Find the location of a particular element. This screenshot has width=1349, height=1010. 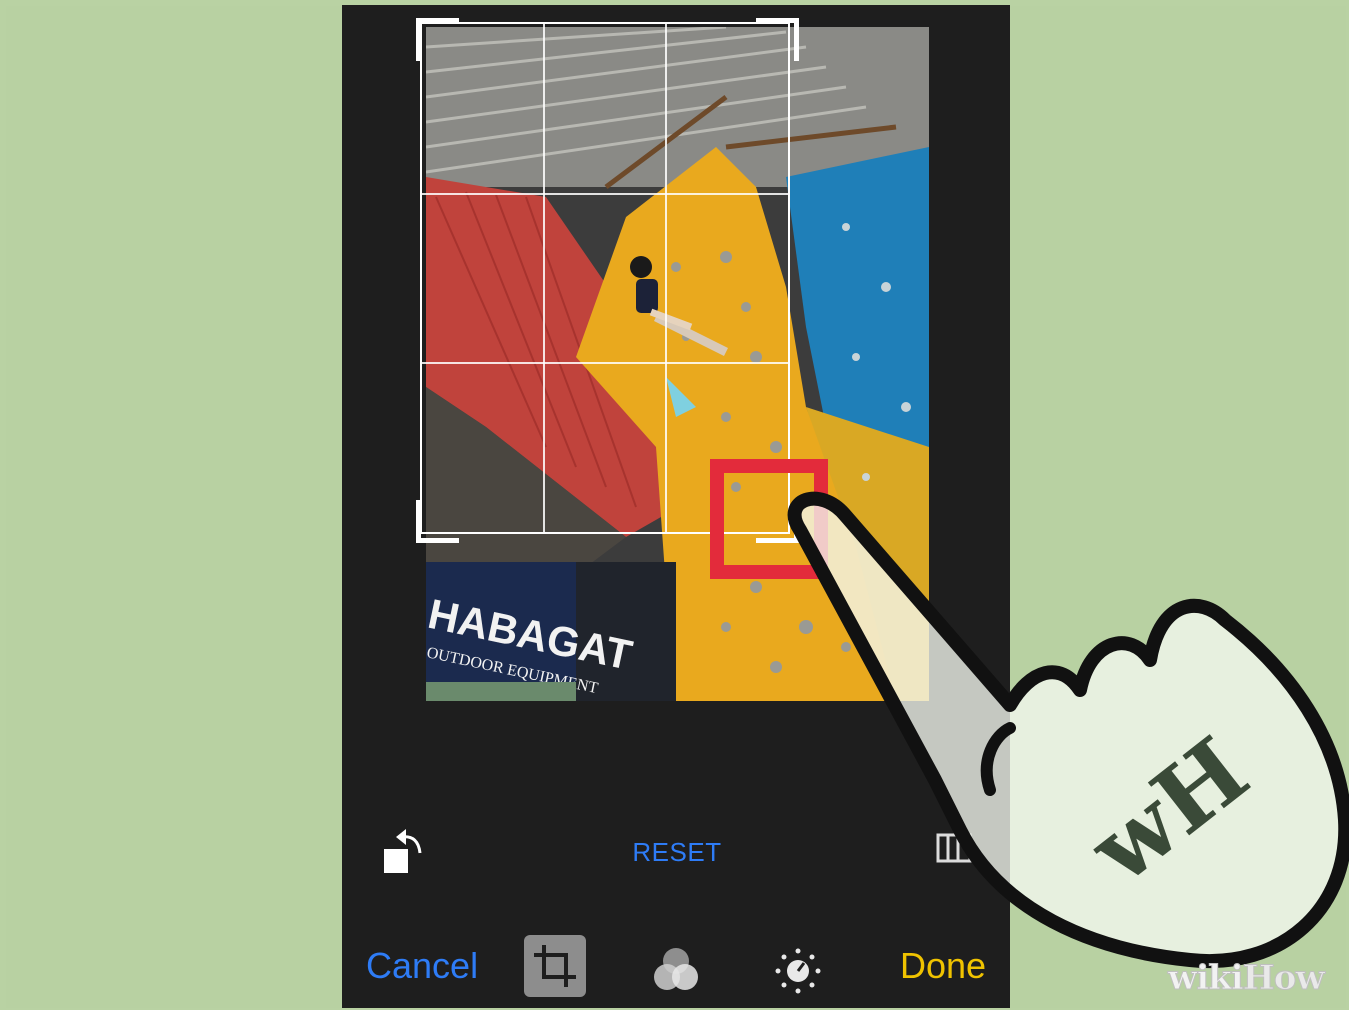

grid-line-v1 is located at coordinates (544, 278).